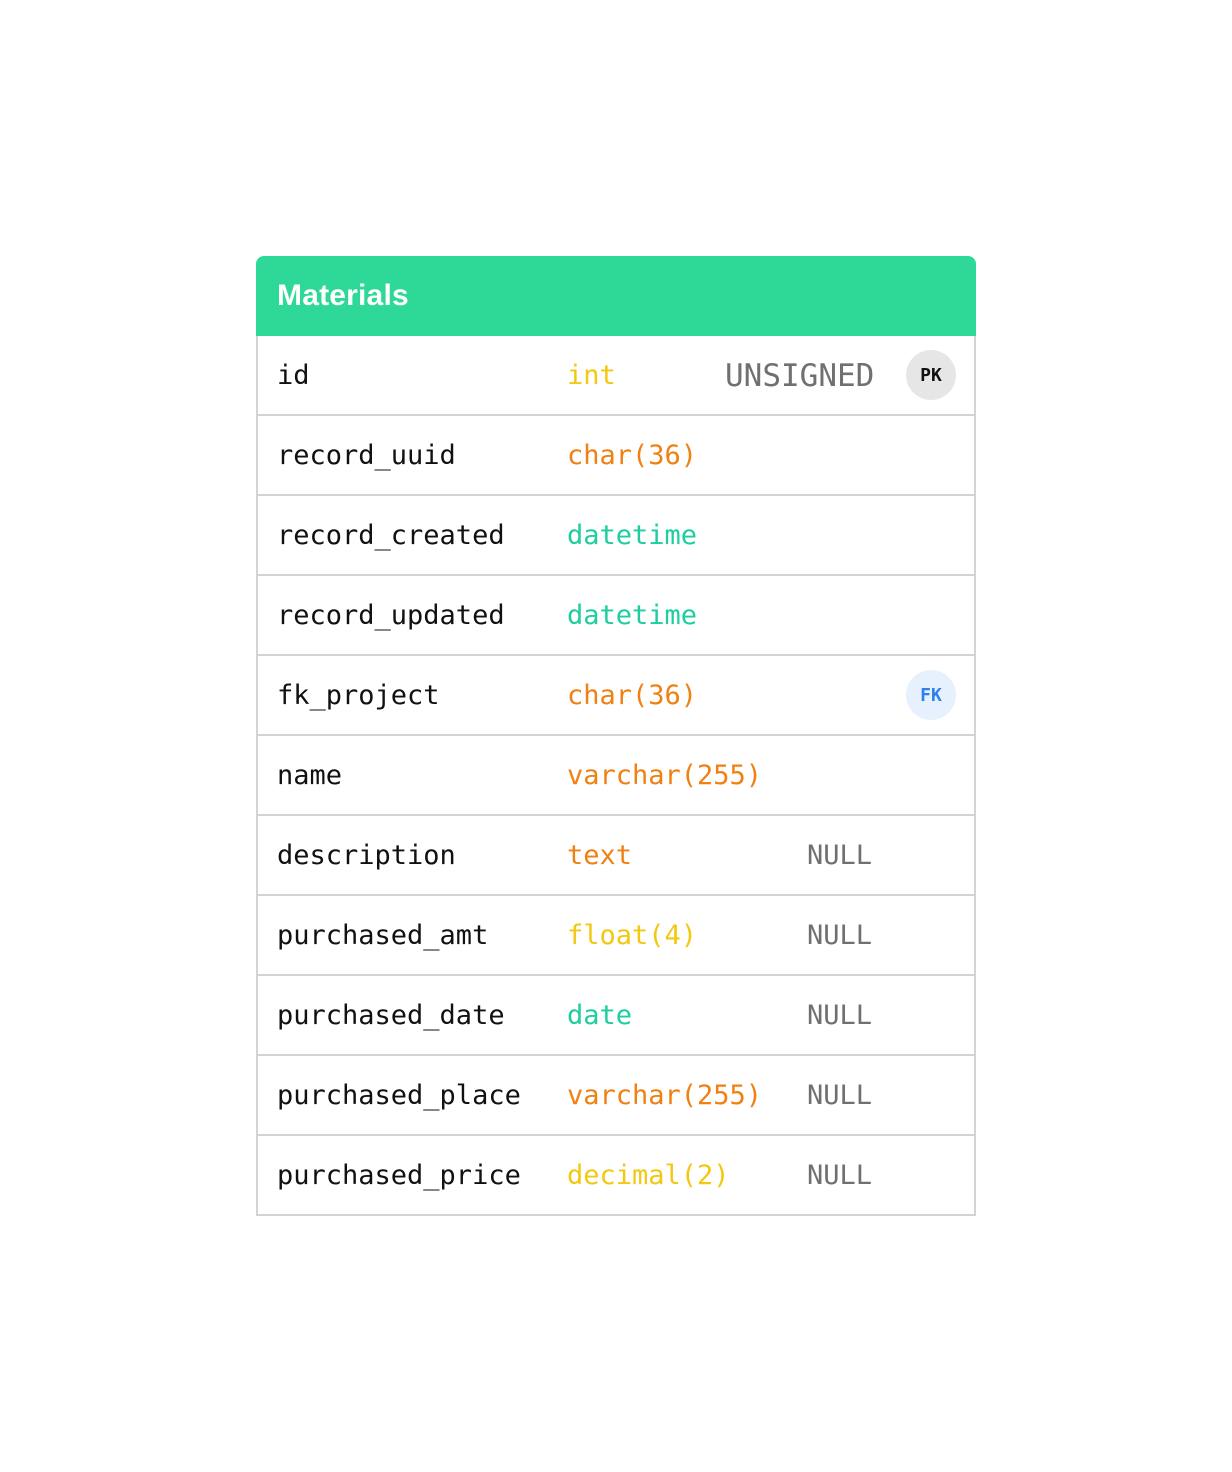 Image resolution: width=1232 pixels, height=1472 pixels. I want to click on column-name: record_updated, so click(391, 615).